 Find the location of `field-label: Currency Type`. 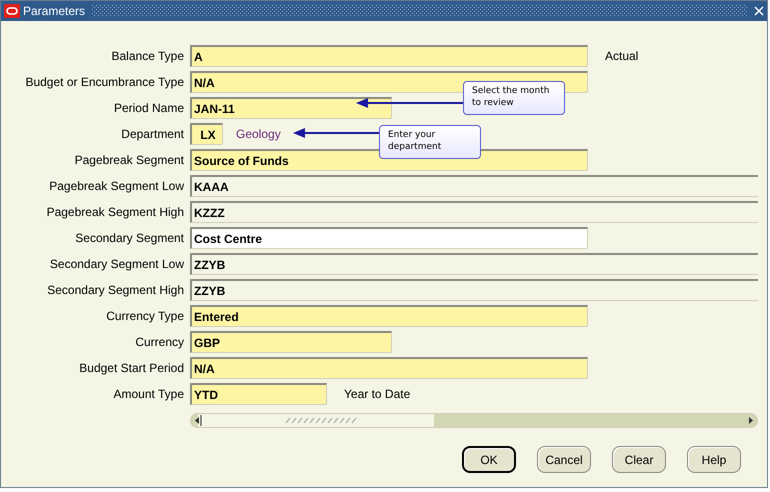

field-label: Currency Type is located at coordinates (144, 316).